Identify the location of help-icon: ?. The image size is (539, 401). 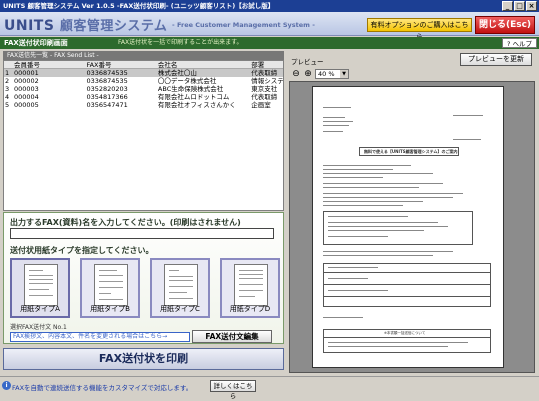
(508, 44).